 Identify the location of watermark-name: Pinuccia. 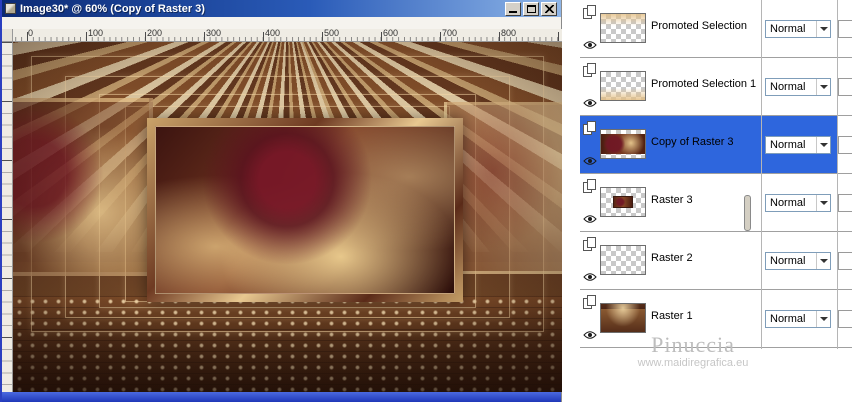
(693, 344).